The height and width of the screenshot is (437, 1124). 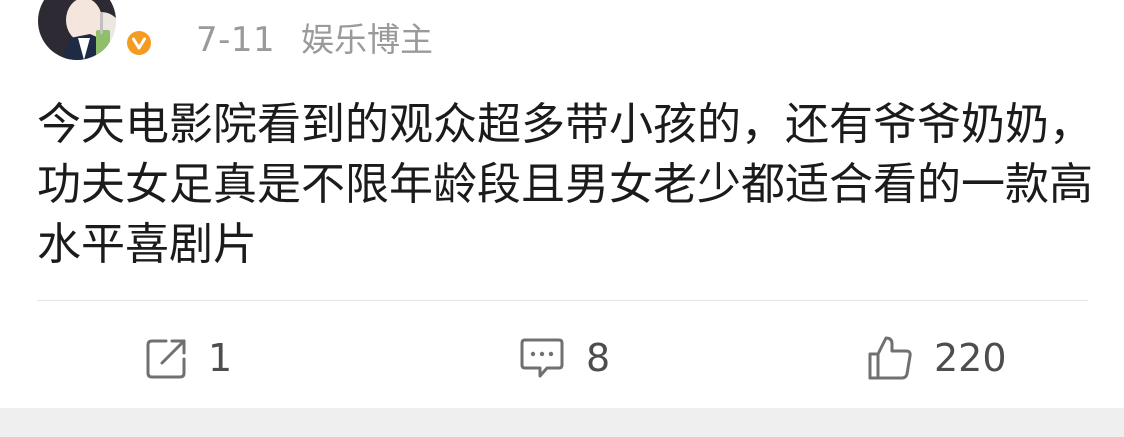 I want to click on repost-button: 1, so click(x=188, y=358).